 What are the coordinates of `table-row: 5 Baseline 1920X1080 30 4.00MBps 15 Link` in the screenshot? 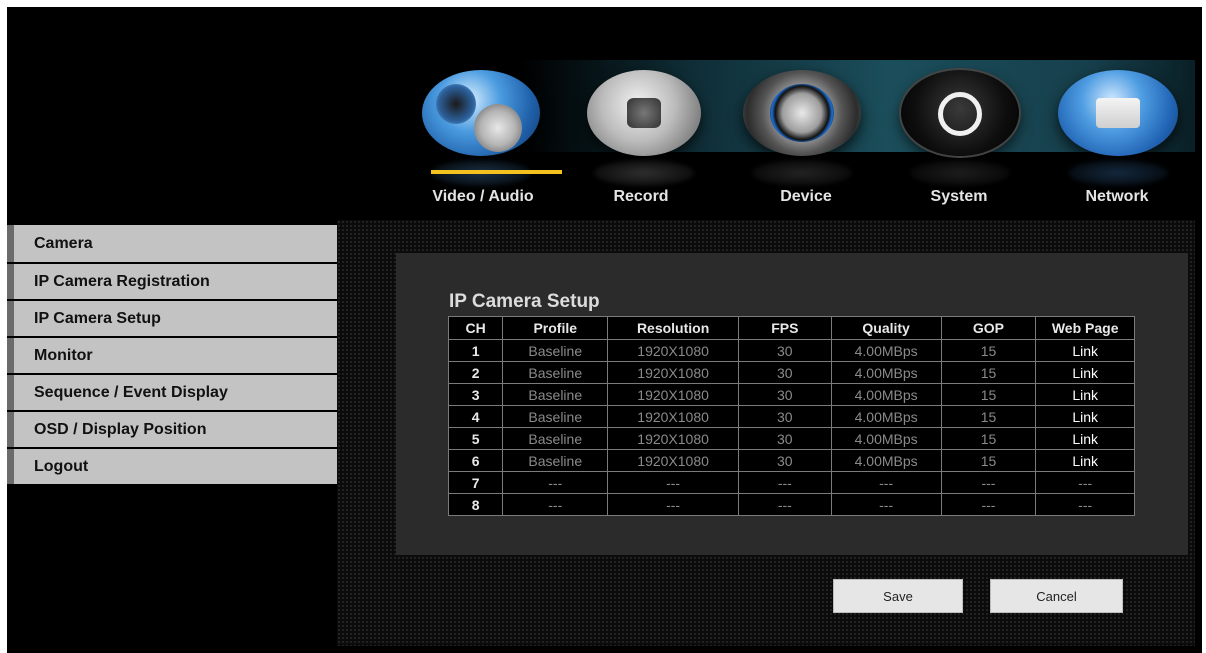 It's located at (791, 438).